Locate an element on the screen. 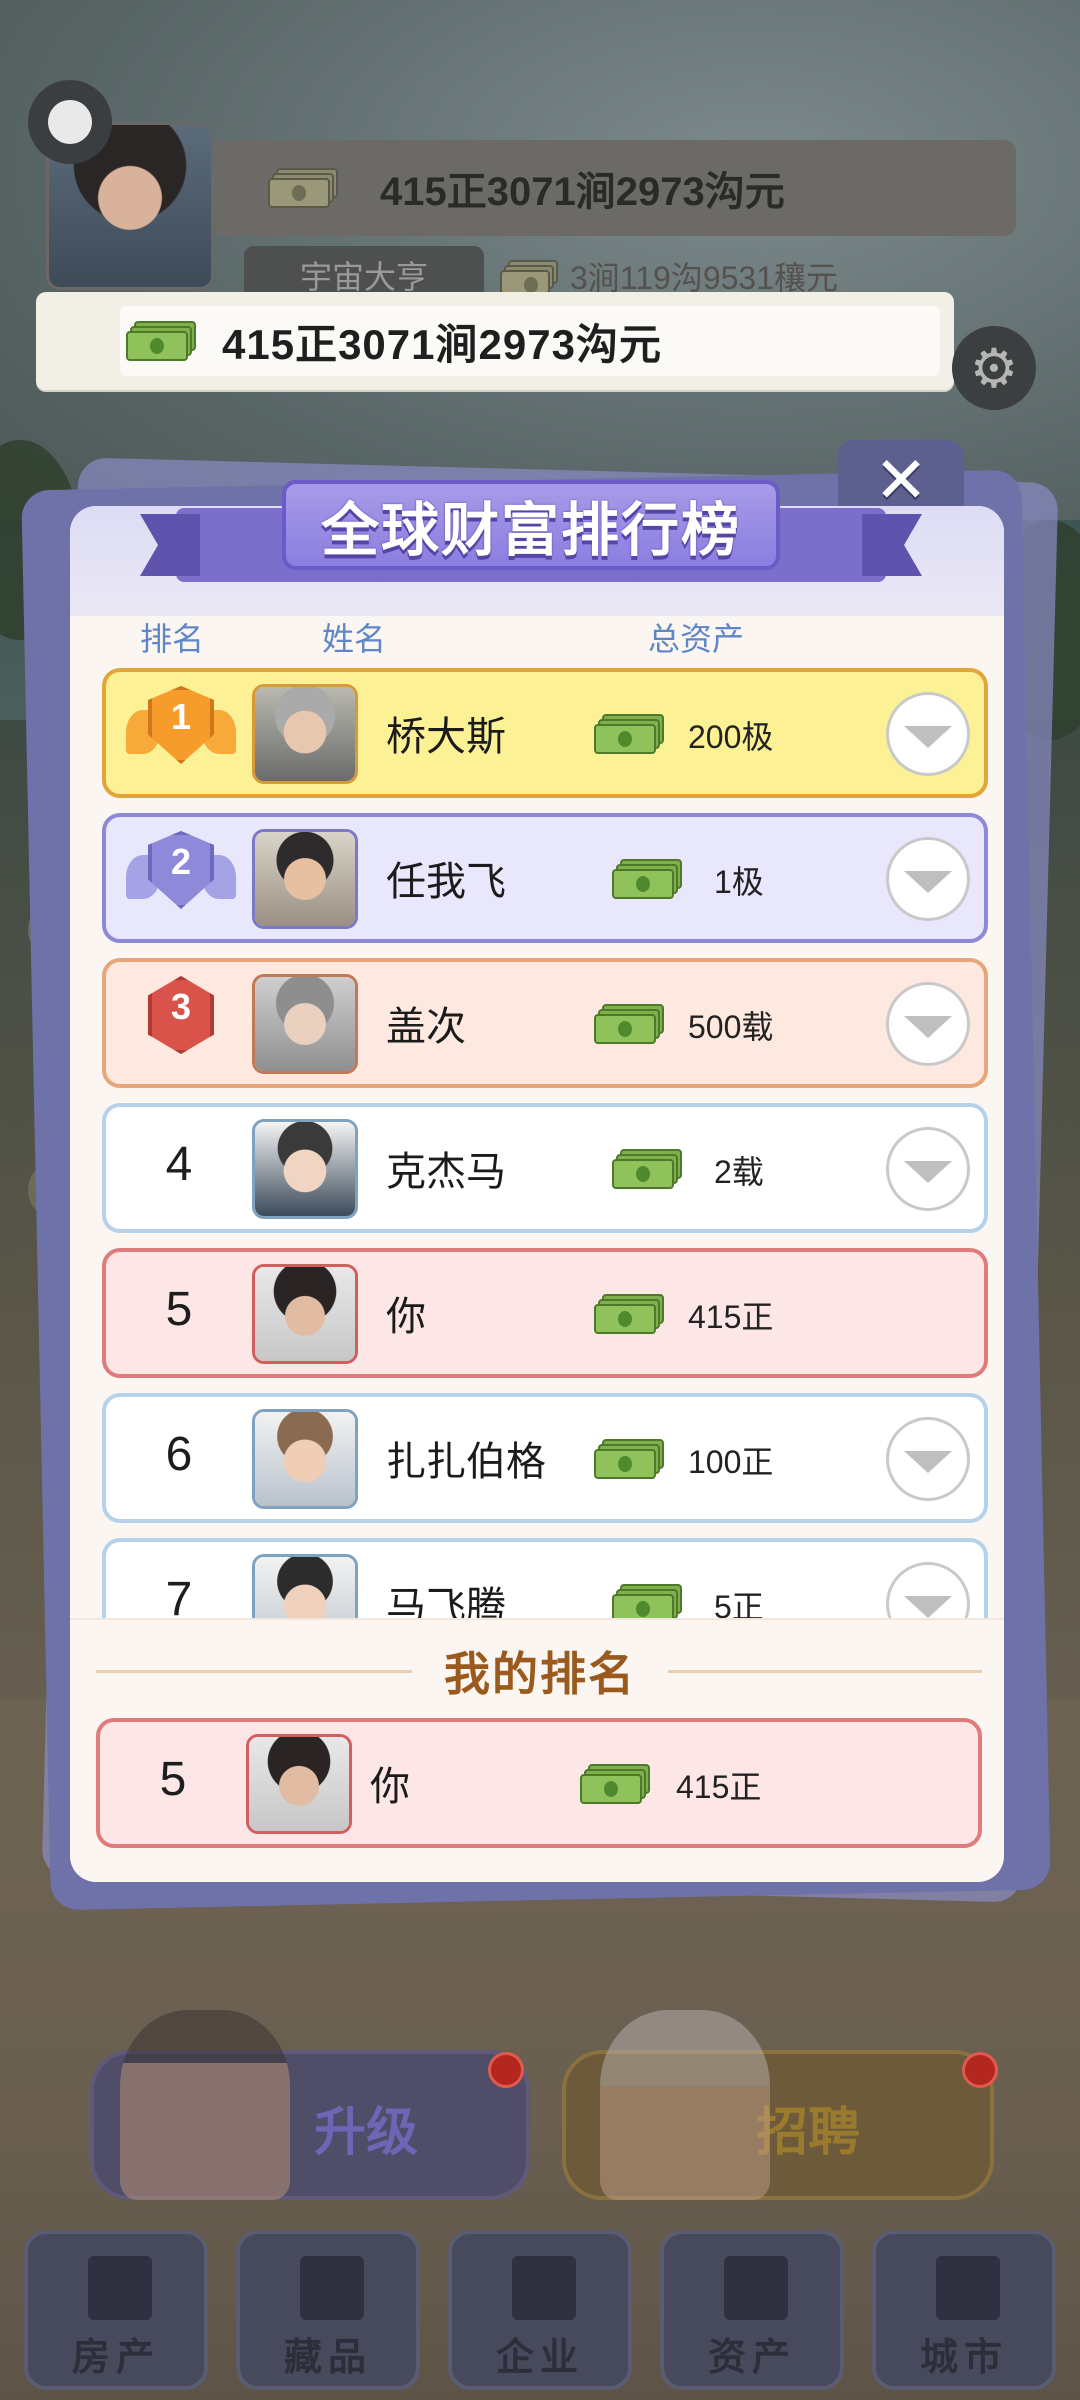 The height and width of the screenshot is (2400, 1080). leaderboard-row: 6 扎扎伯格 100正 is located at coordinates (545, 1458).